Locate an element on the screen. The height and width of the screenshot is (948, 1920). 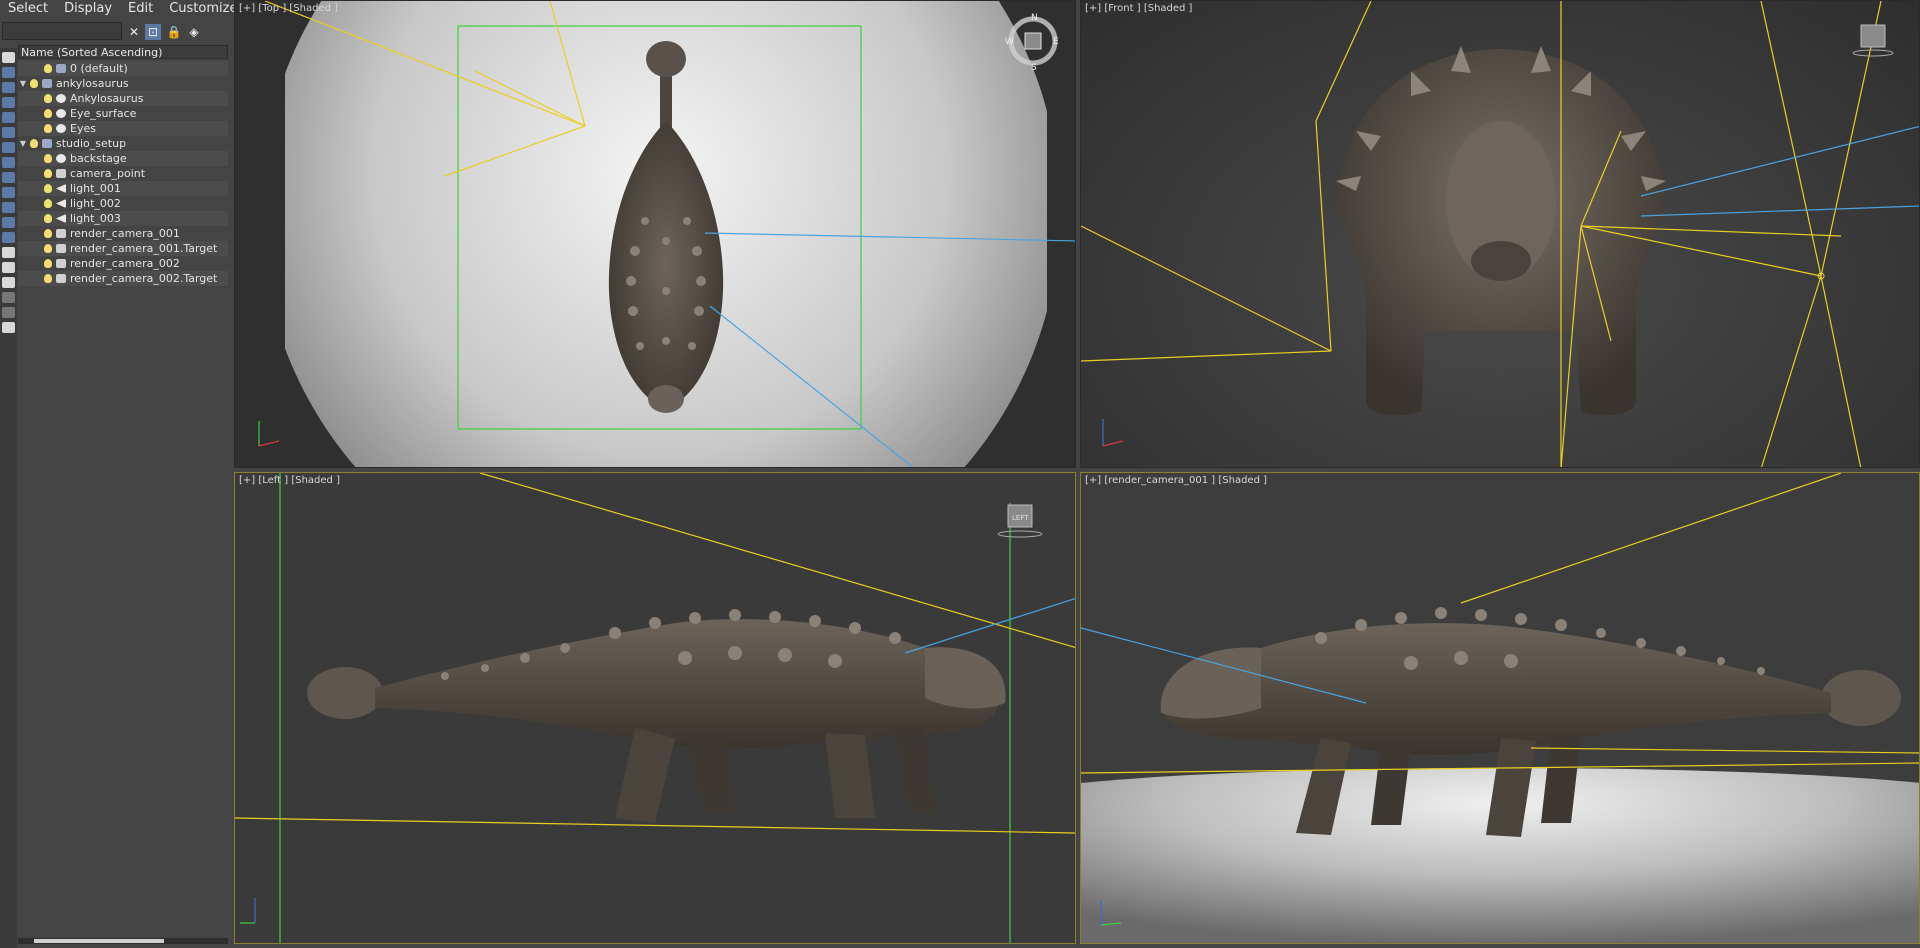
menu-select: Select is located at coordinates (28, 9).